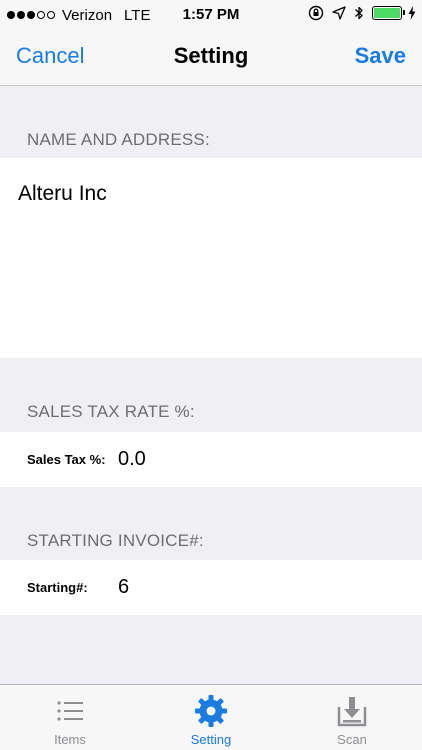 This screenshot has width=422, height=750. What do you see at coordinates (380, 56) in the screenshot?
I see `save-button: Save` at bounding box center [380, 56].